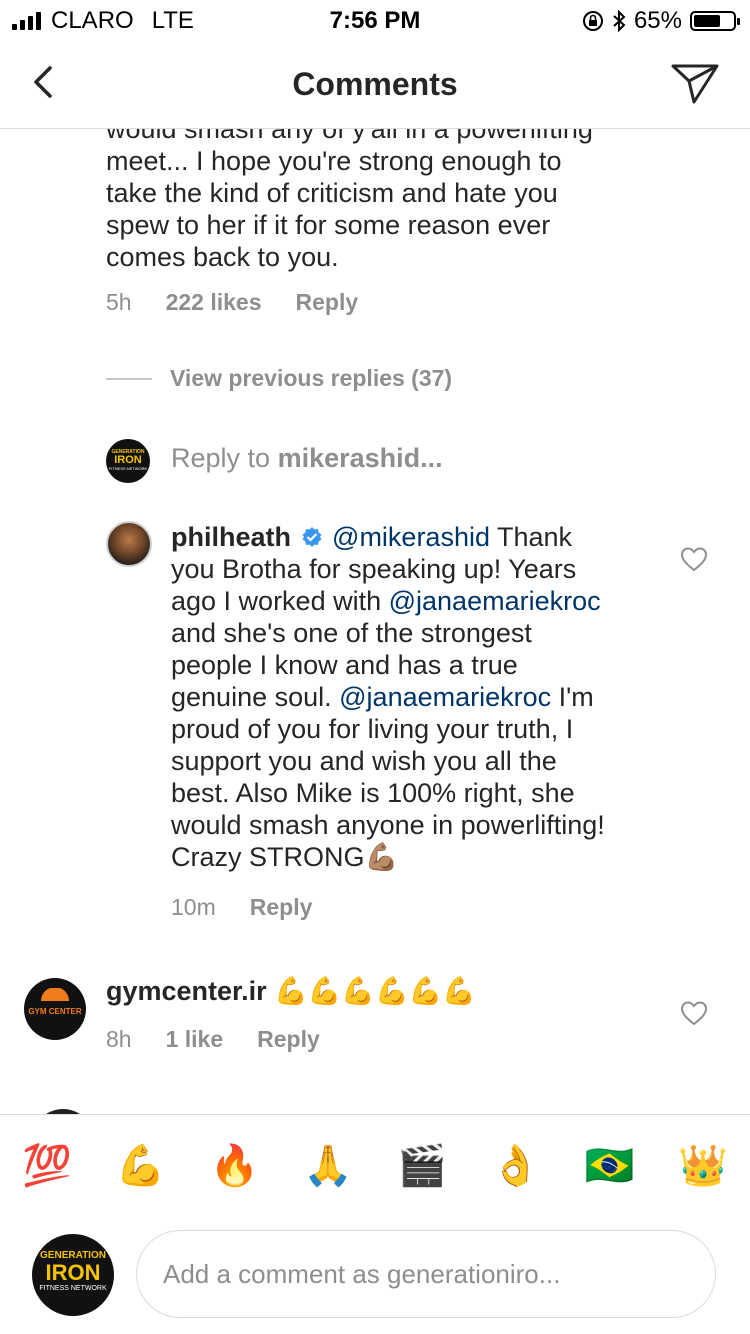  I want to click on emoji-quick-bar: 💯 💪 🔥 🙏 🎬 👌 🇧🇷 👑, so click(375, 1164).